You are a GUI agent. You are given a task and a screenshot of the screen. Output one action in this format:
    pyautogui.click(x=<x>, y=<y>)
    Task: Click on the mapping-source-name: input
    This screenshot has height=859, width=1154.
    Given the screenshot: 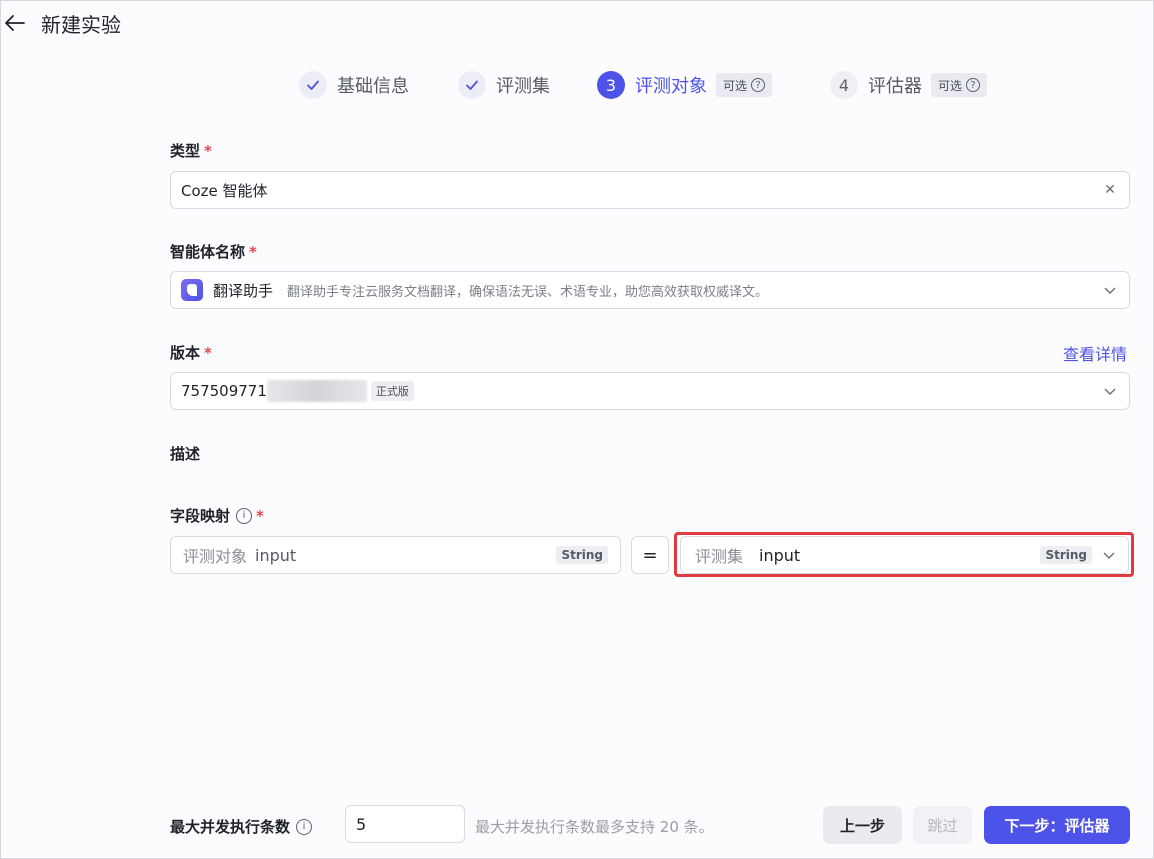 What is the action you would take?
    pyautogui.click(x=276, y=555)
    